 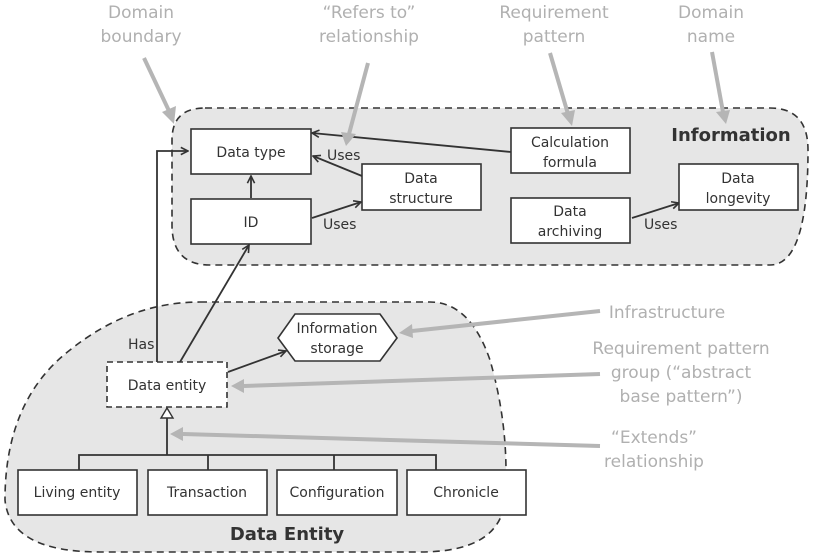 I want to click on callout-line: group (“abstract, so click(x=681, y=373).